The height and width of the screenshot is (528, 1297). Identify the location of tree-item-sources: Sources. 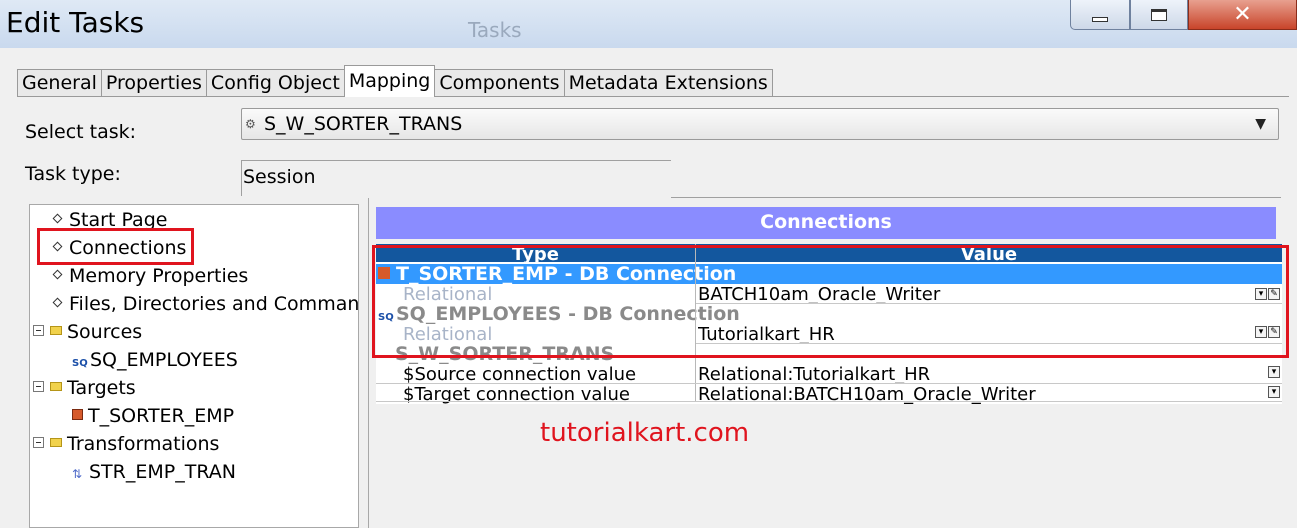
(87, 332).